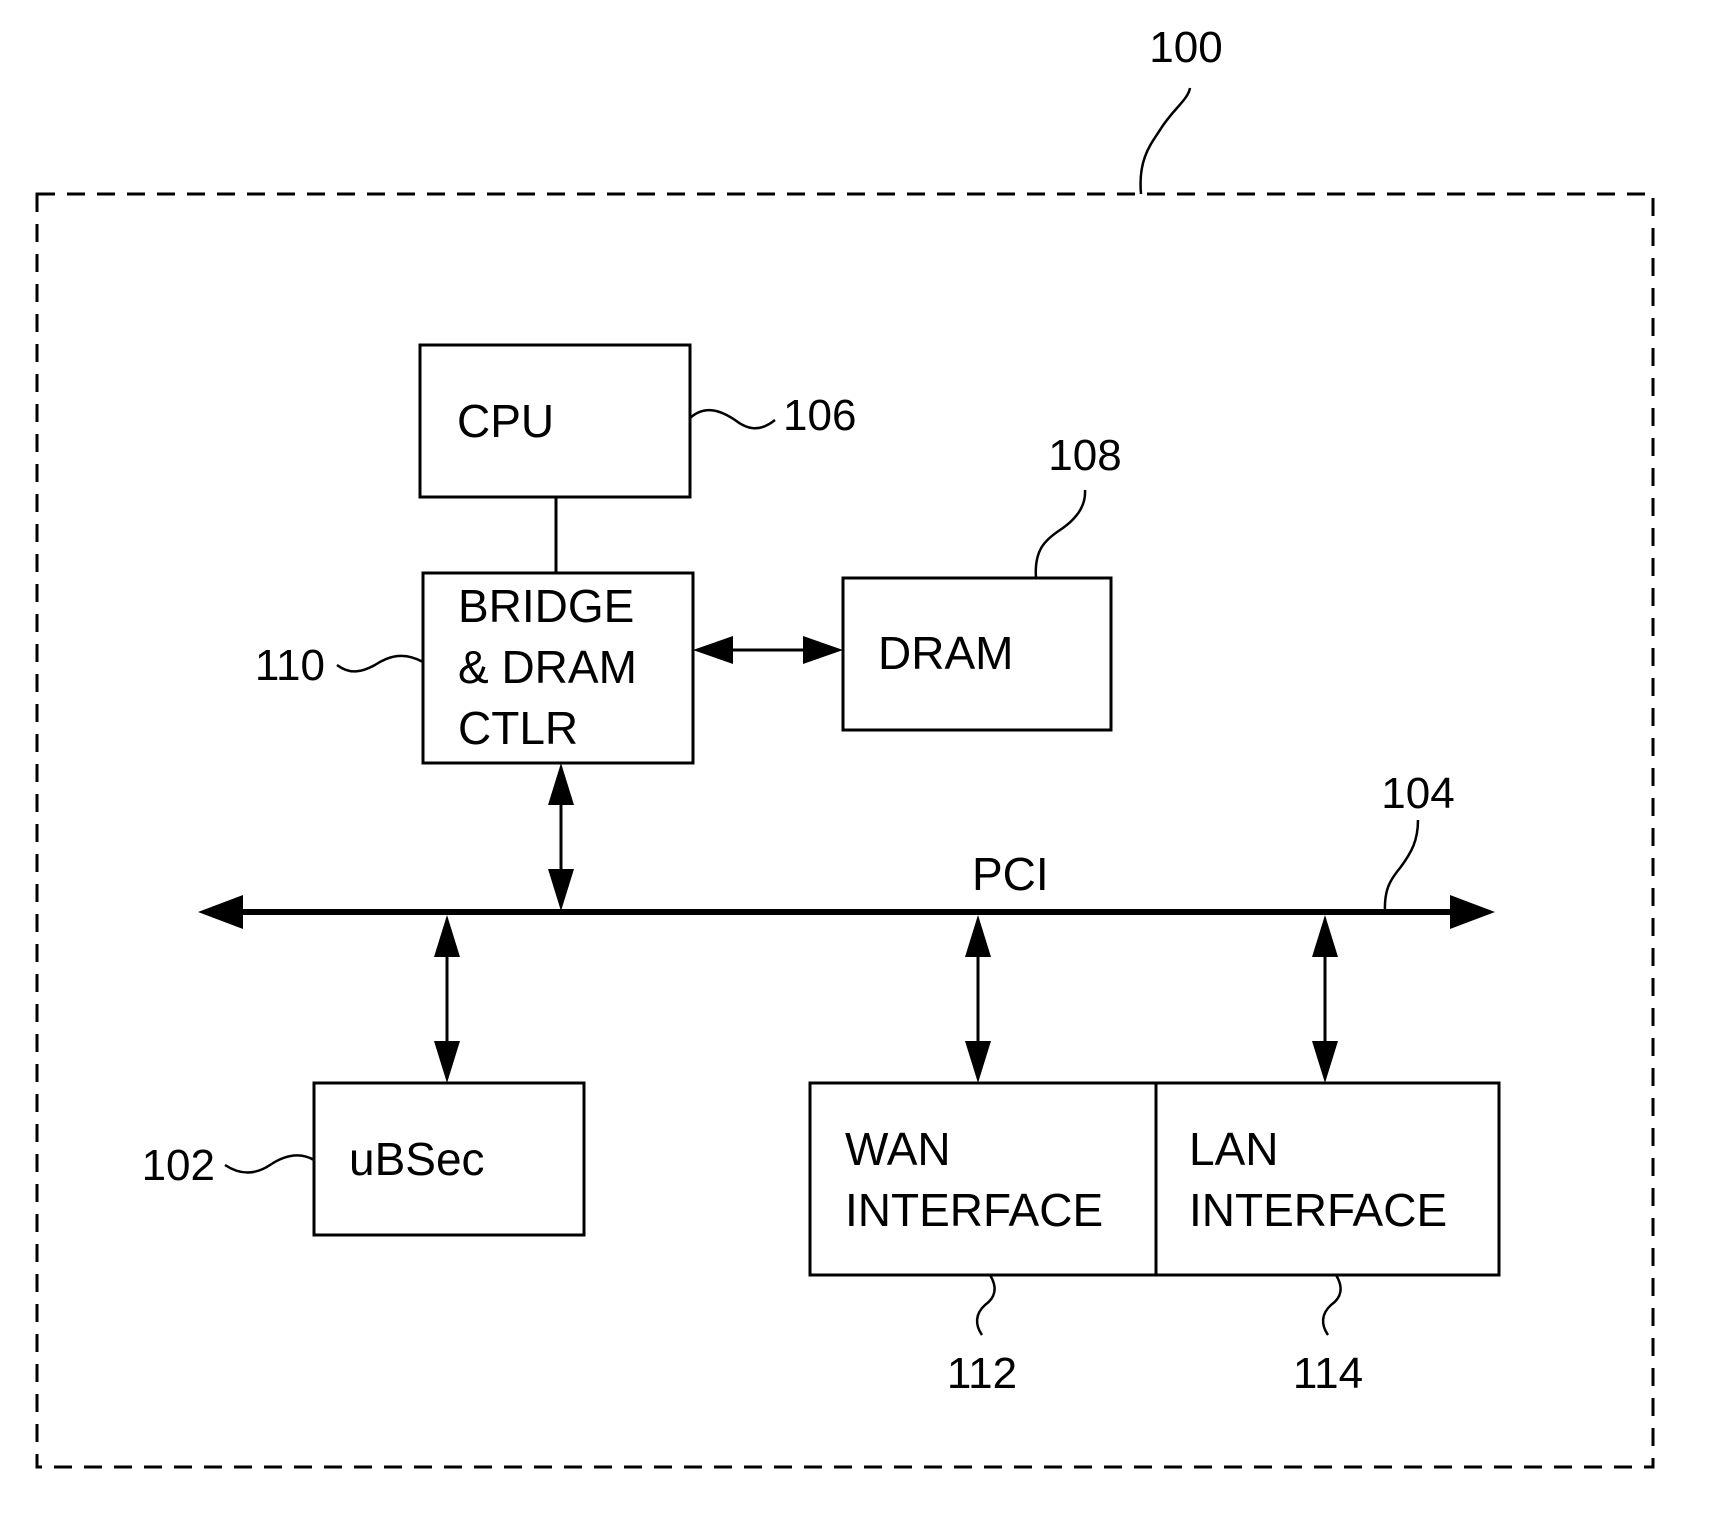 The height and width of the screenshot is (1530, 1711). Describe the element at coordinates (945, 653) in the screenshot. I see `dram-label: DRAM` at that location.